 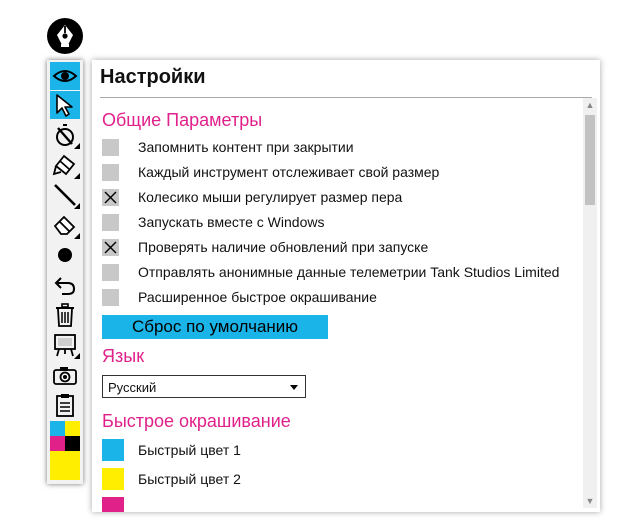 What do you see at coordinates (246, 147) in the screenshot?
I see `option-label: Запомнить контент при закрытии` at bounding box center [246, 147].